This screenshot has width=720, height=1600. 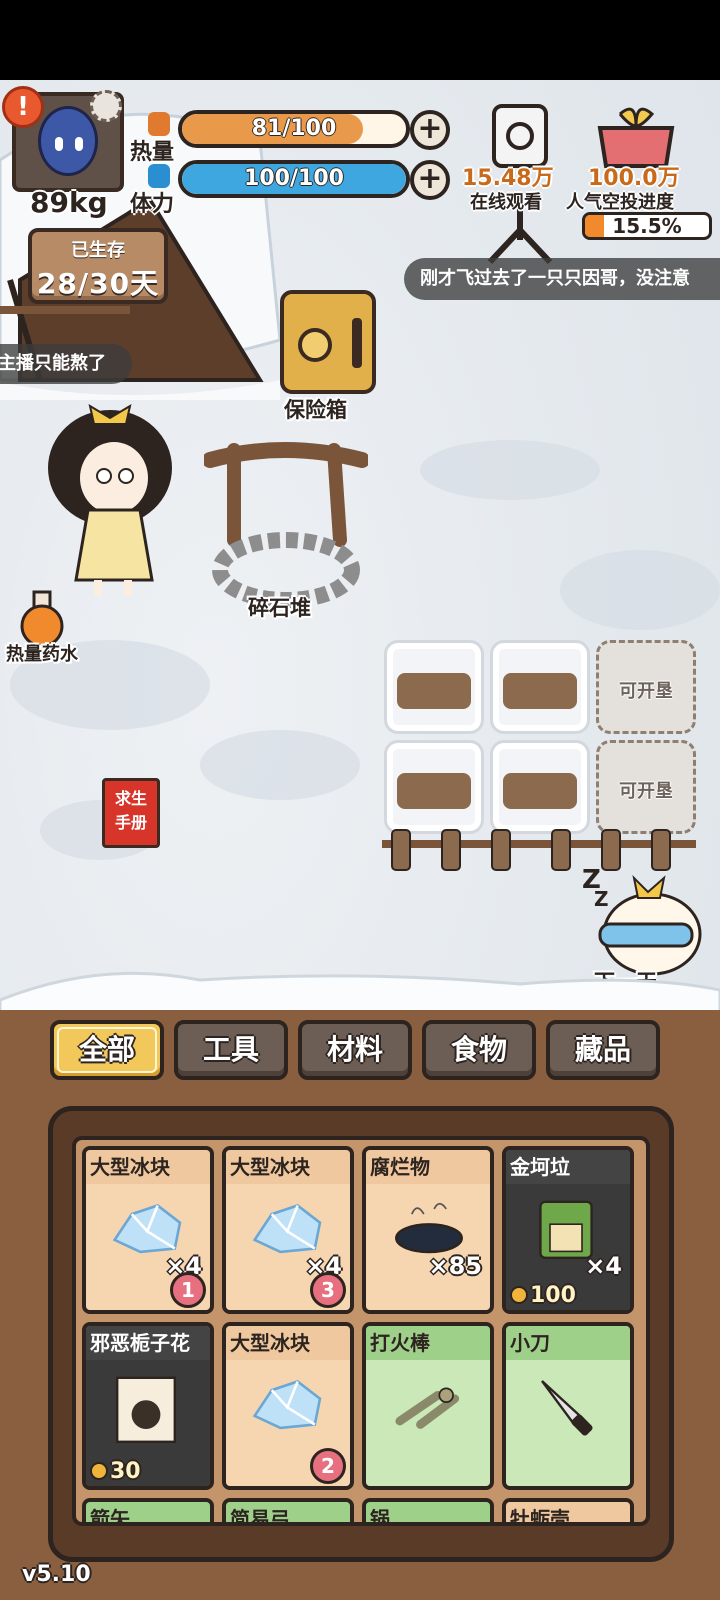 I want to click on tab-food: 食物, so click(x=479, y=1050).